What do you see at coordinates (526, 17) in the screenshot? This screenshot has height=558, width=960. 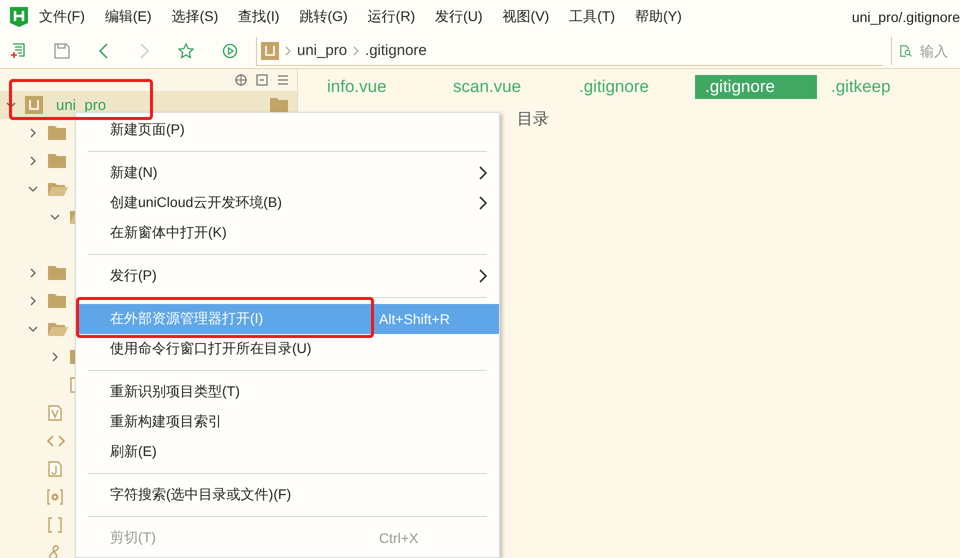 I see `menu-item: 视图(V)` at bounding box center [526, 17].